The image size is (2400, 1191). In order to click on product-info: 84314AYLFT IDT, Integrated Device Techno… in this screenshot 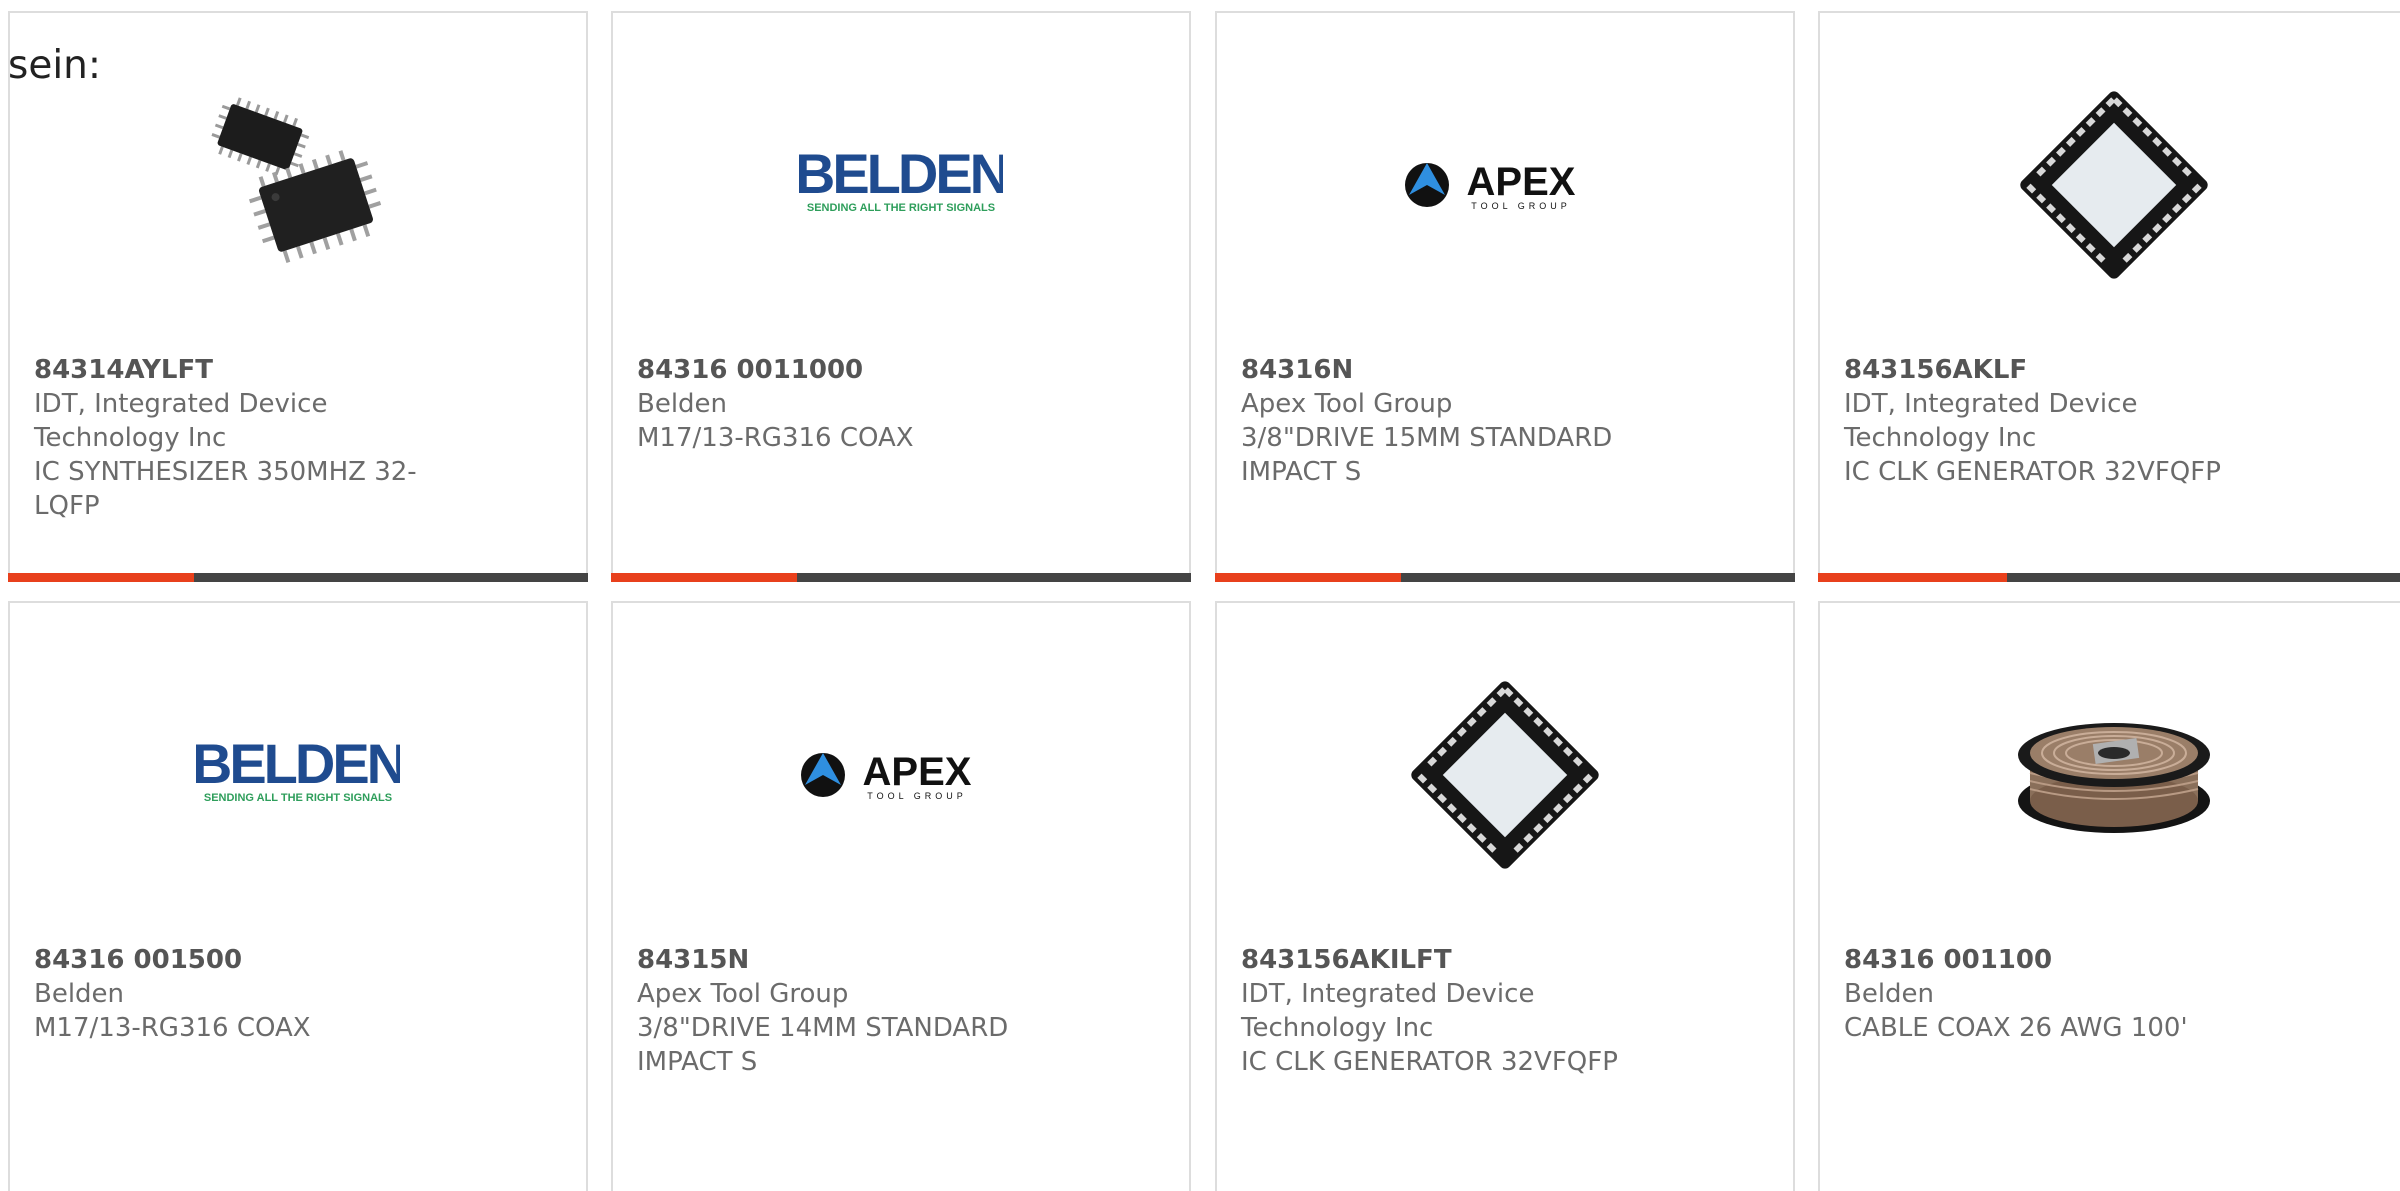, I will do `click(234, 438)`.